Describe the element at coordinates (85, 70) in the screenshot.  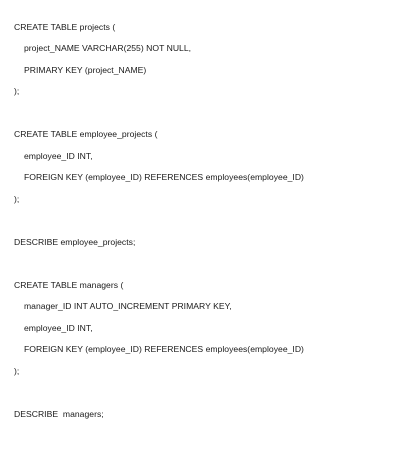
I see `projects-primary-key-line: PRIMARY KEY (project_NAME)` at that location.